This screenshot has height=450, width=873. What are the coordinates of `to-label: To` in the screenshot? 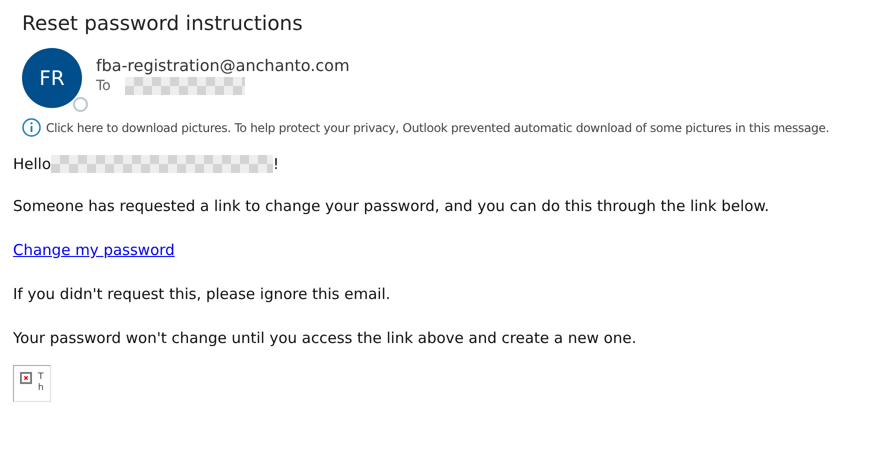 It's located at (103, 86).